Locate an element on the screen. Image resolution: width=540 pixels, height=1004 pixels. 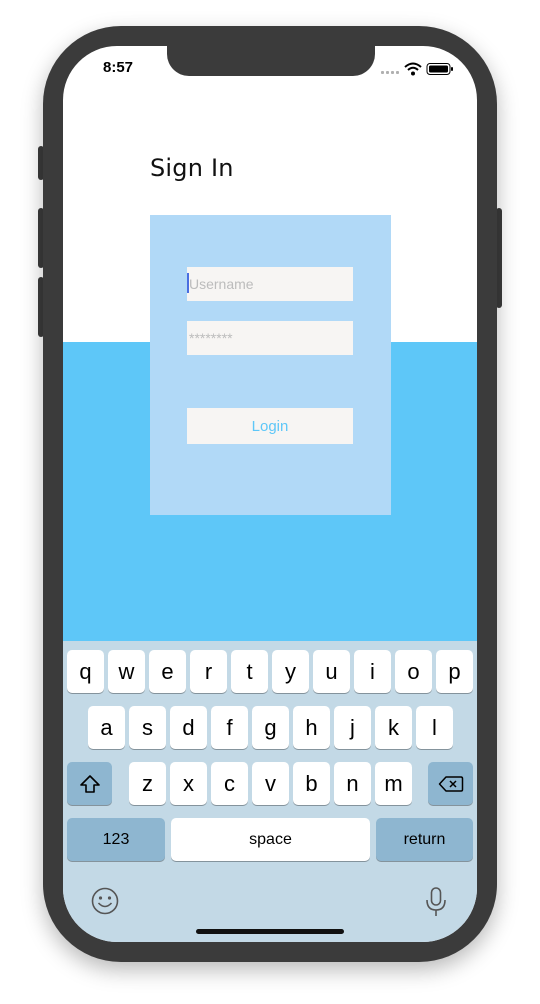
key-j: j is located at coordinates (352, 727).